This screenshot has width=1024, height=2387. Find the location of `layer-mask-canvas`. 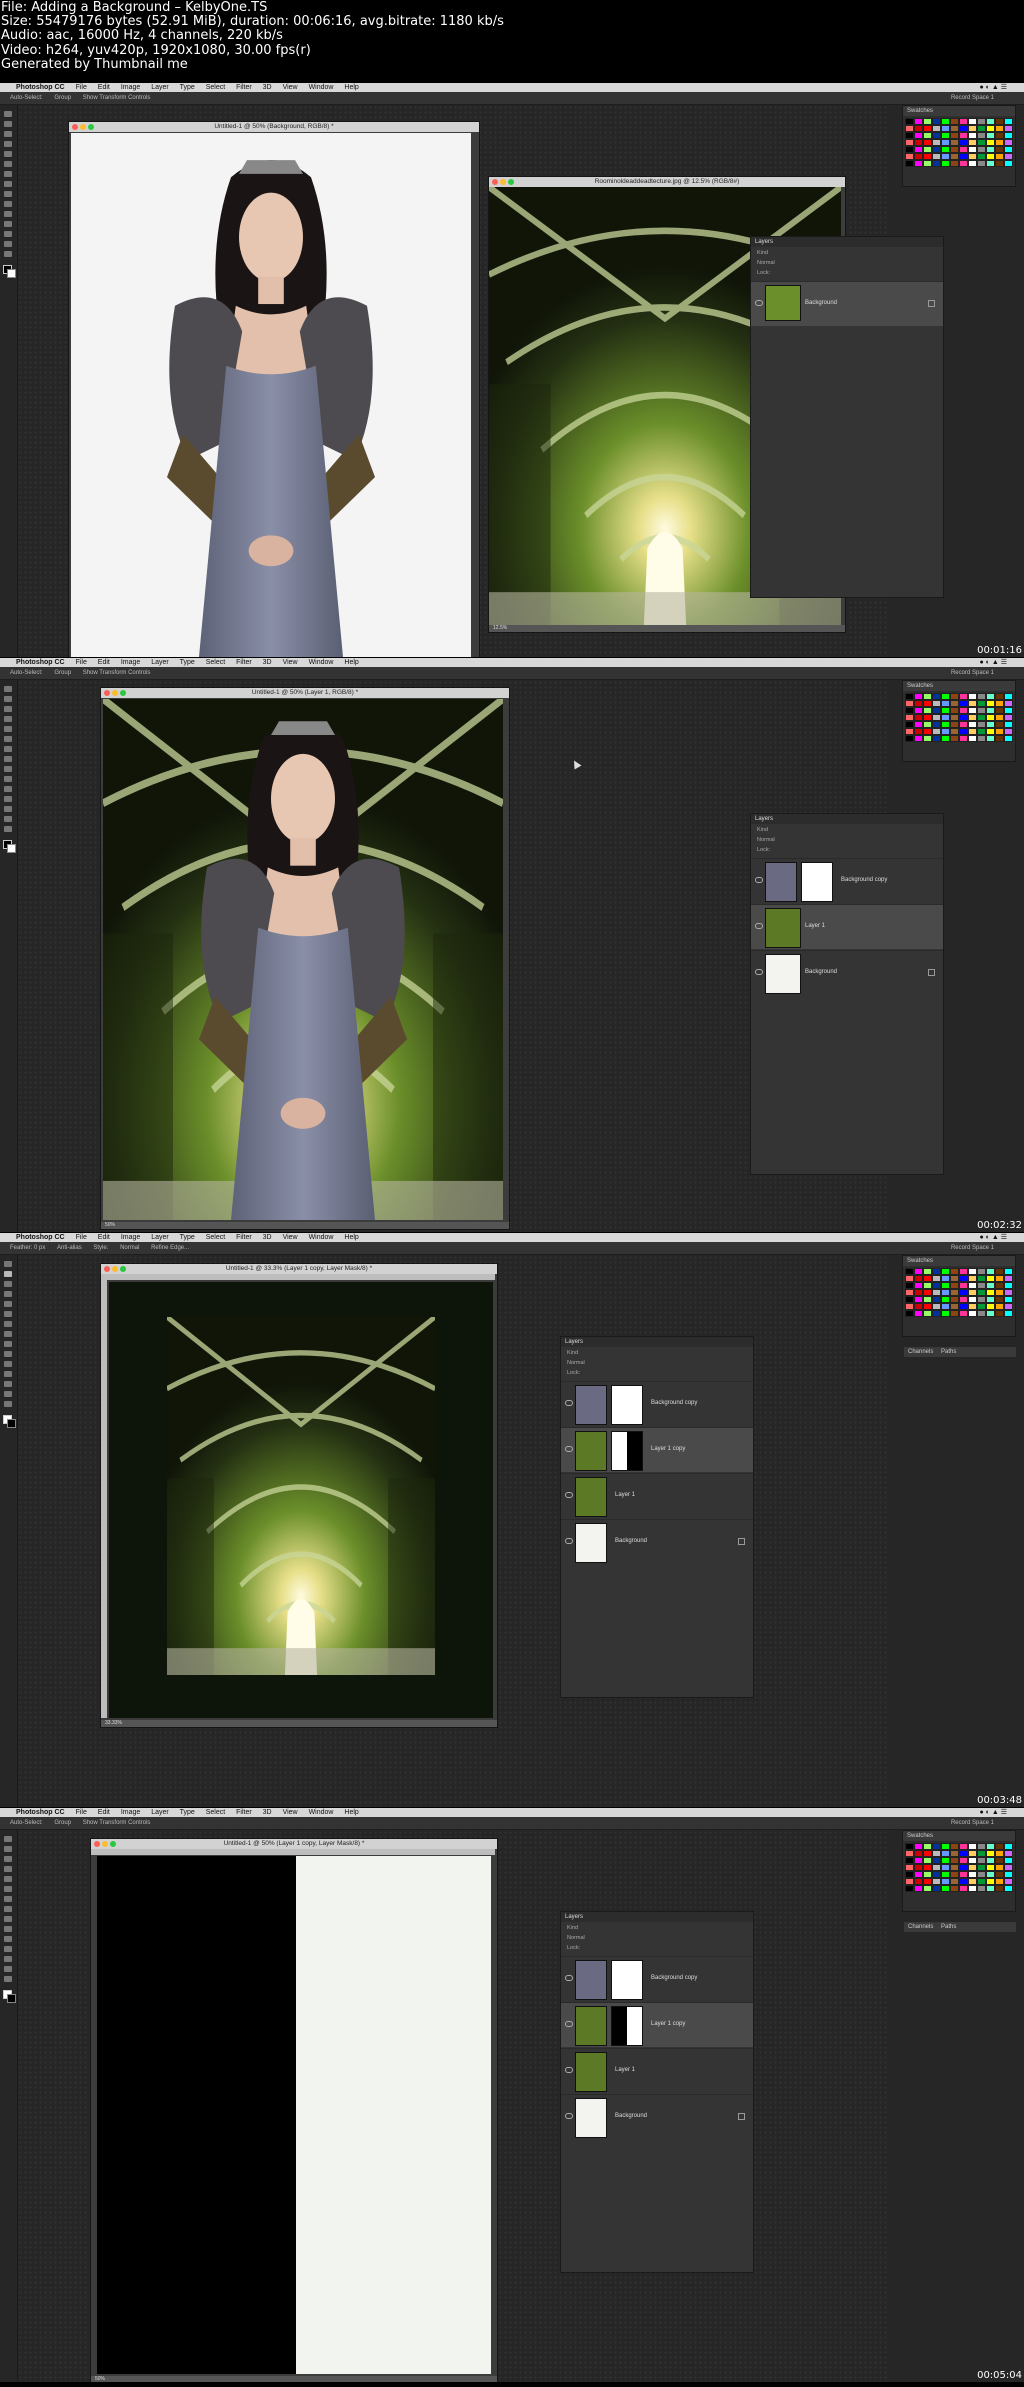

layer-mask-canvas is located at coordinates (294, 2115).